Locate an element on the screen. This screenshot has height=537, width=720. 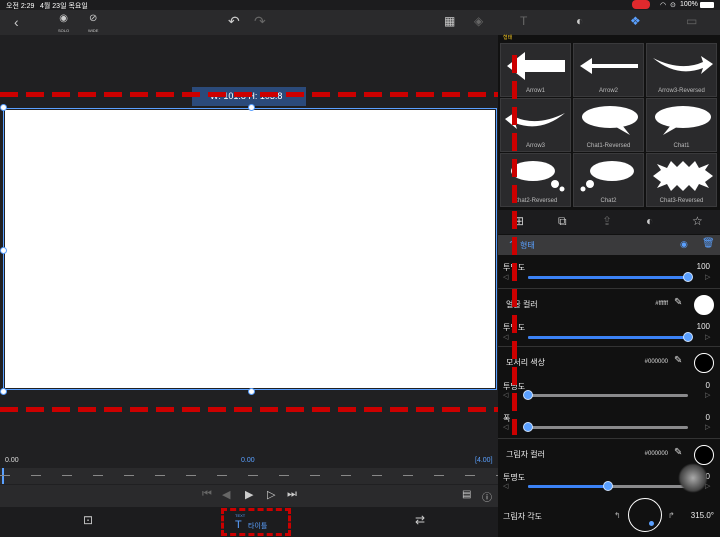
shadow-opacity-slider is located at coordinates (608, 486).